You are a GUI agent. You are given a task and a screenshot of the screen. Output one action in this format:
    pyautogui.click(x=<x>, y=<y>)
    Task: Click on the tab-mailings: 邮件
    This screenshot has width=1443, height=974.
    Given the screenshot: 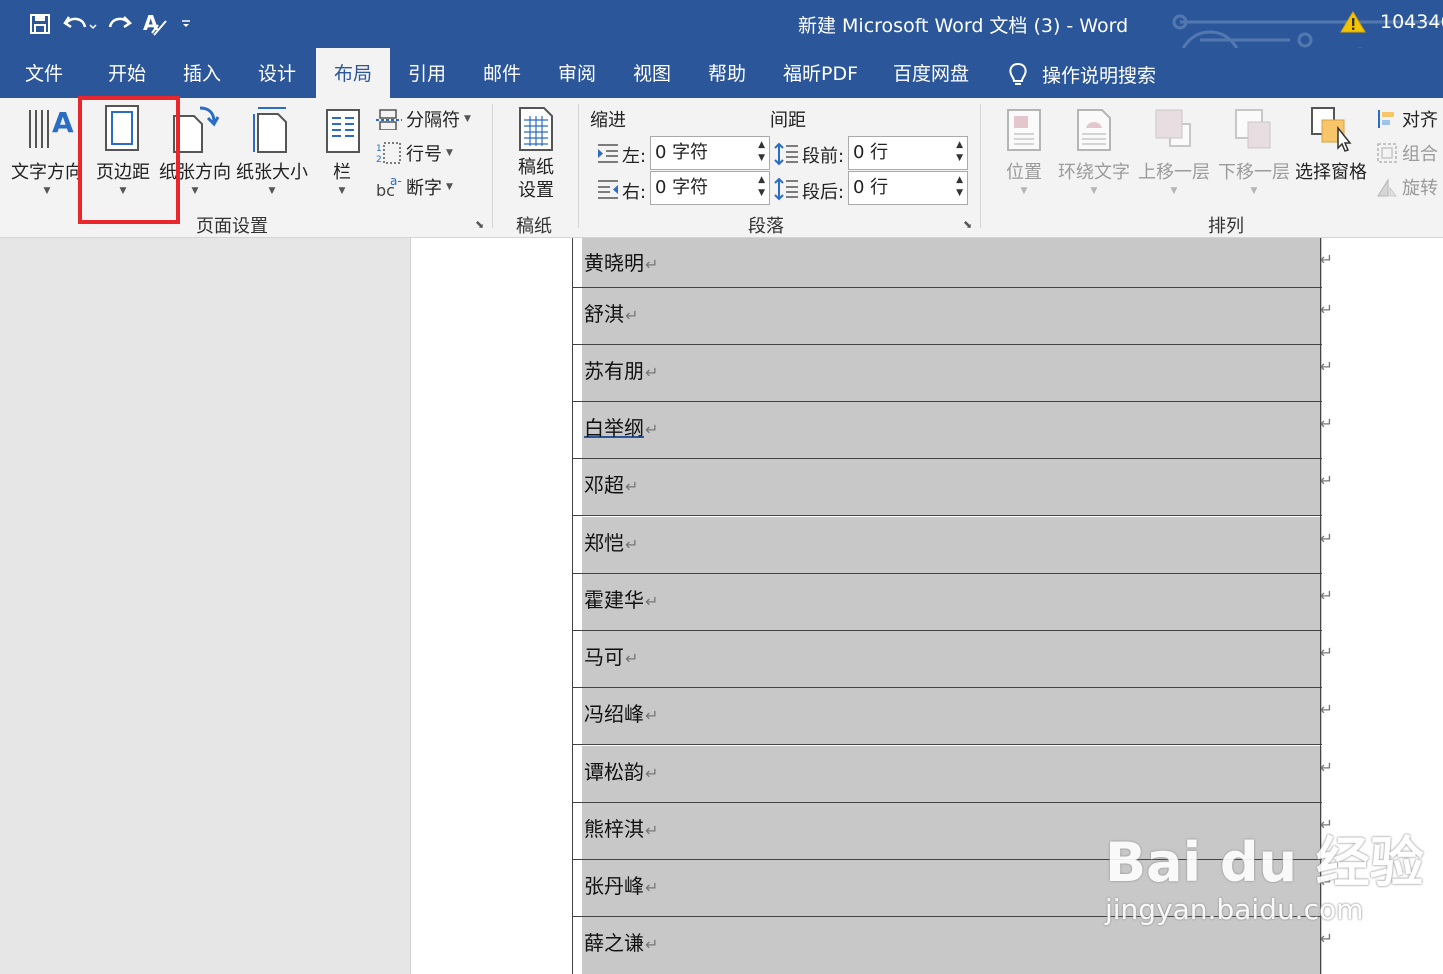 What is the action you would take?
    pyautogui.click(x=502, y=73)
    